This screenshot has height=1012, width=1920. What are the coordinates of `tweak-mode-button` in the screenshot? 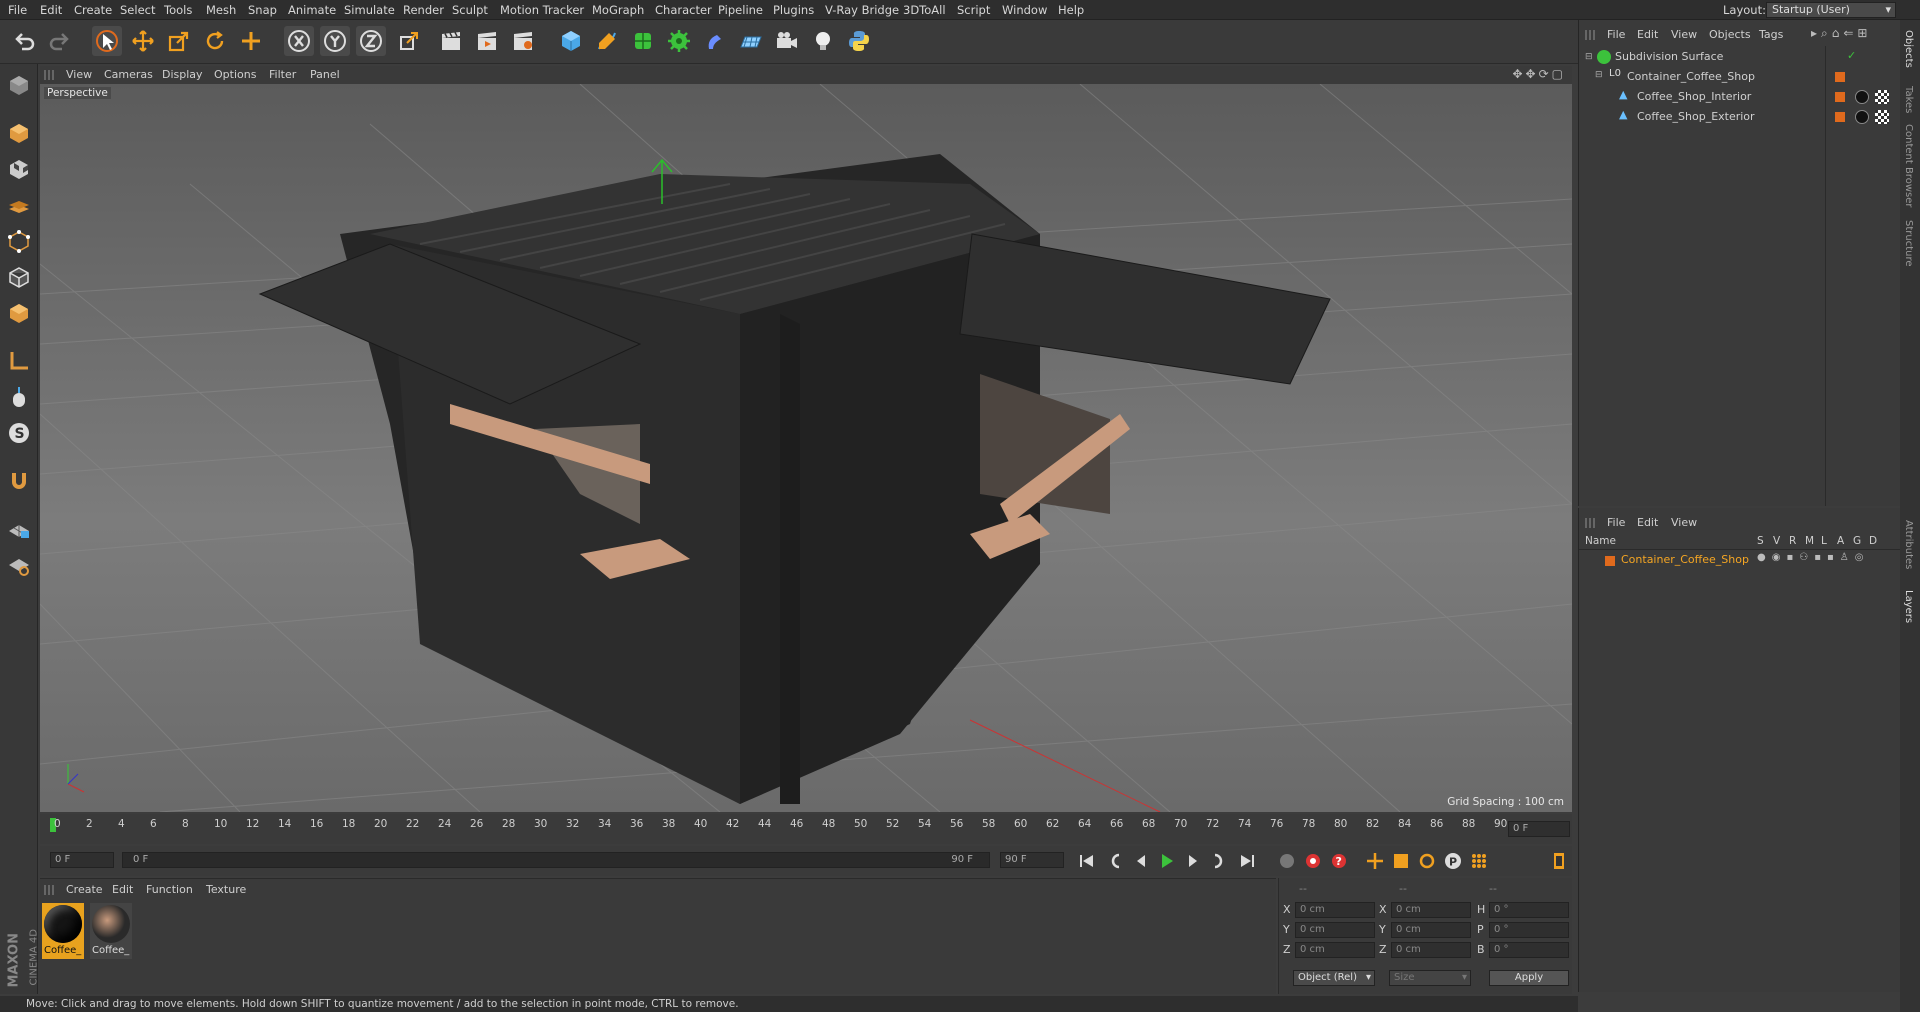 It's located at (19, 397).